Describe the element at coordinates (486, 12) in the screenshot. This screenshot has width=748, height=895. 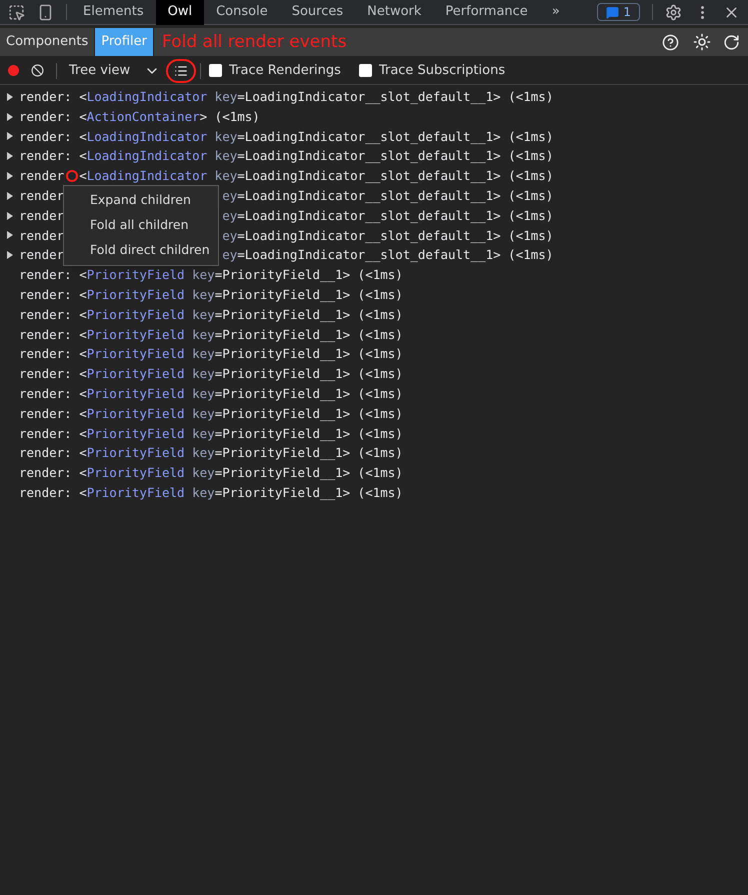
I see `panel-tab: Performance` at that location.